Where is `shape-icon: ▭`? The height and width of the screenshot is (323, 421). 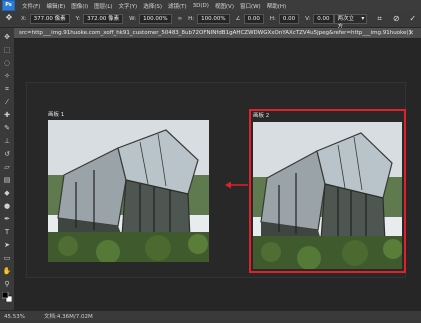 shape-icon: ▭ is located at coordinates (7, 258).